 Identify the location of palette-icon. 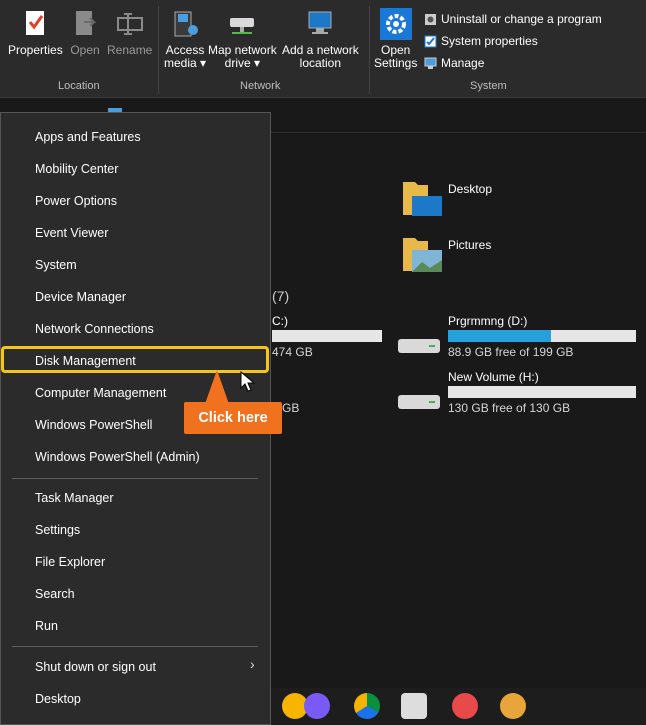
(513, 706).